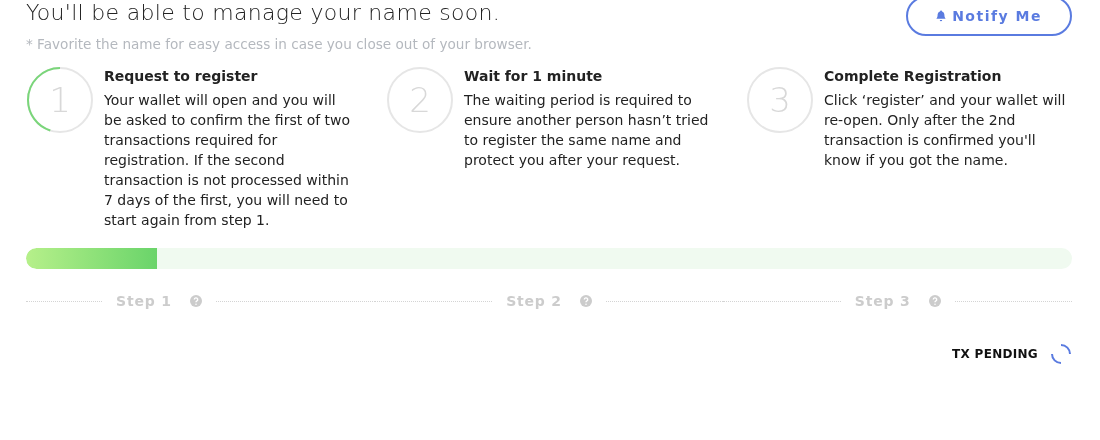  I want to click on favorite-note: * Favorite the name for easy access in case you close out of your browser., so click(279, 44).